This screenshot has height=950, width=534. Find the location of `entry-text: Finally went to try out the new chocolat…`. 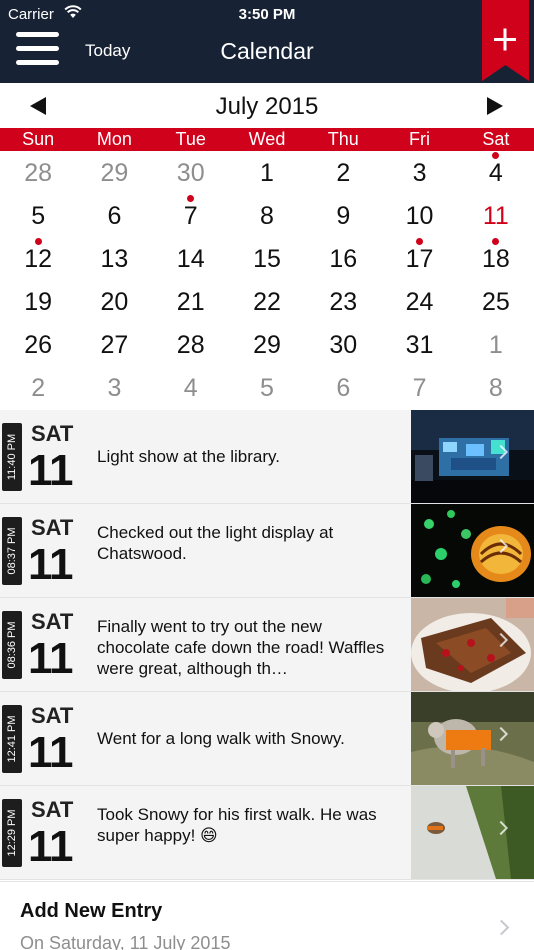

entry-text: Finally went to try out the new chocolat… is located at coordinates (241, 647).